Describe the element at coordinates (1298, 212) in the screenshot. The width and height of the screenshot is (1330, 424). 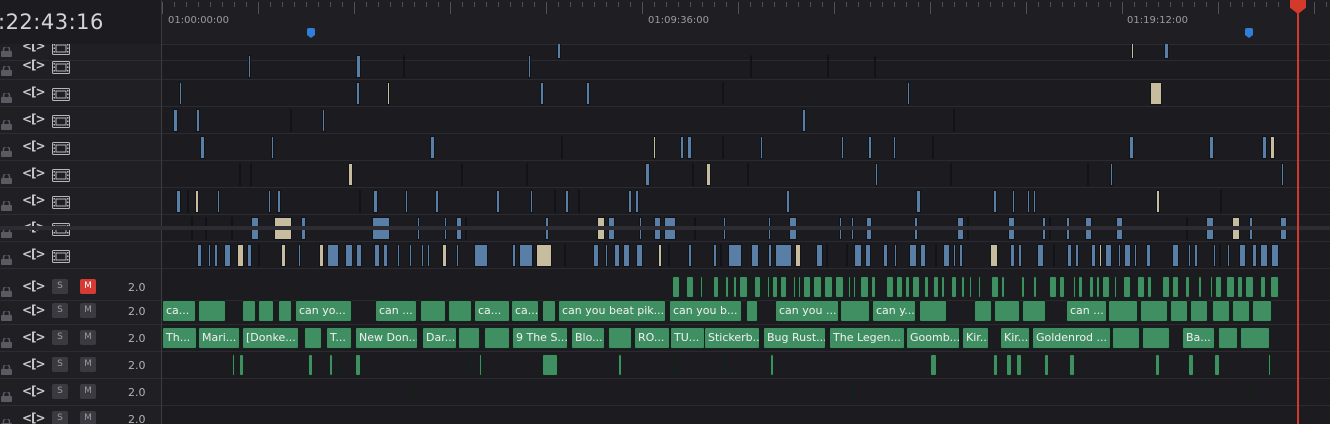
I see `playhead` at that location.